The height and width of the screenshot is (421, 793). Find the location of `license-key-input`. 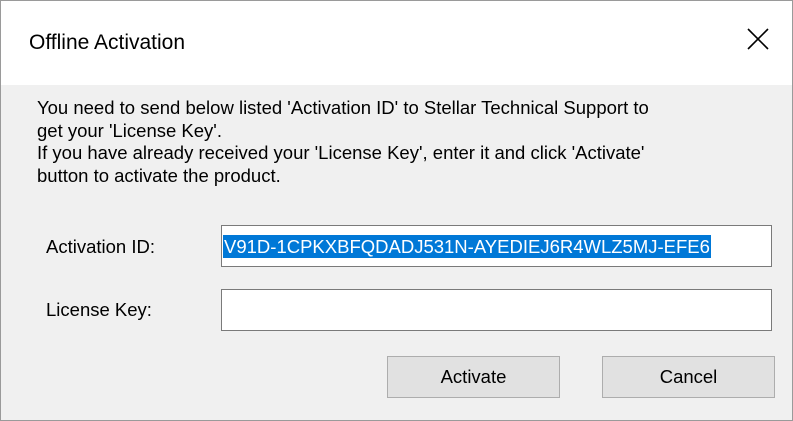

license-key-input is located at coordinates (496, 310).